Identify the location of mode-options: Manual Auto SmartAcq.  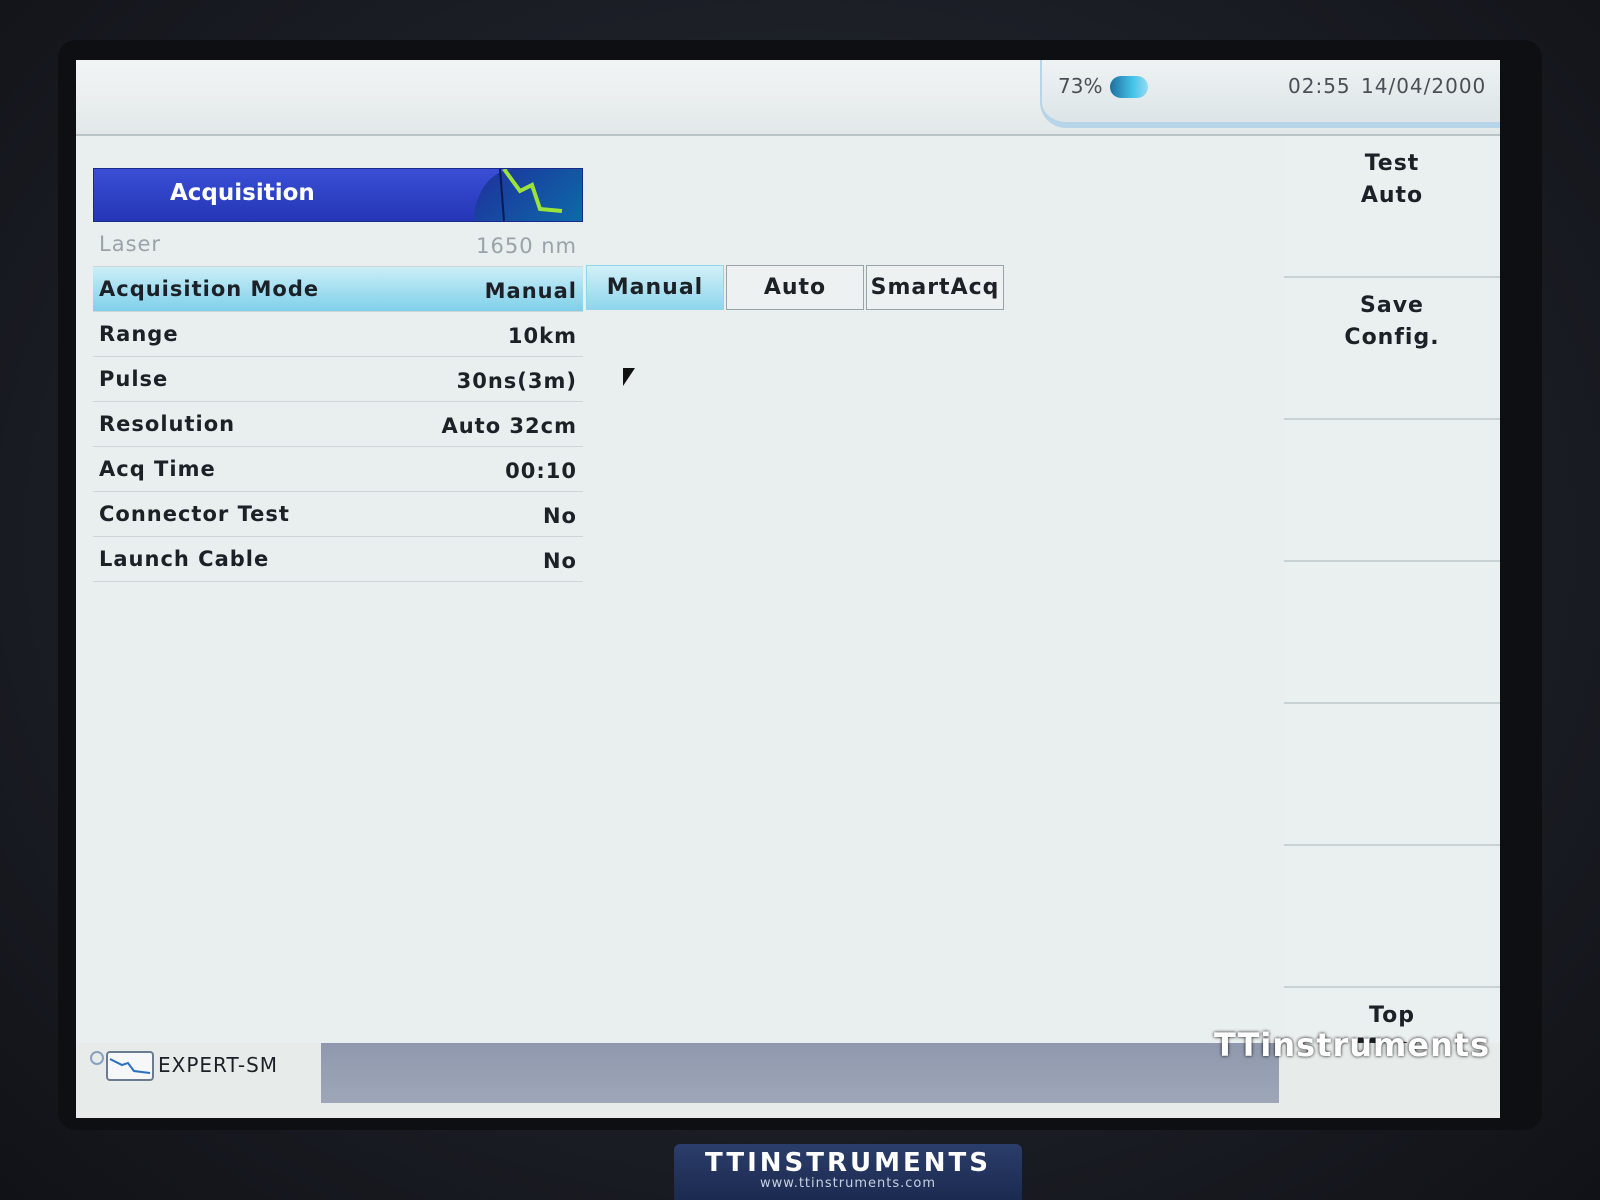
(796, 287).